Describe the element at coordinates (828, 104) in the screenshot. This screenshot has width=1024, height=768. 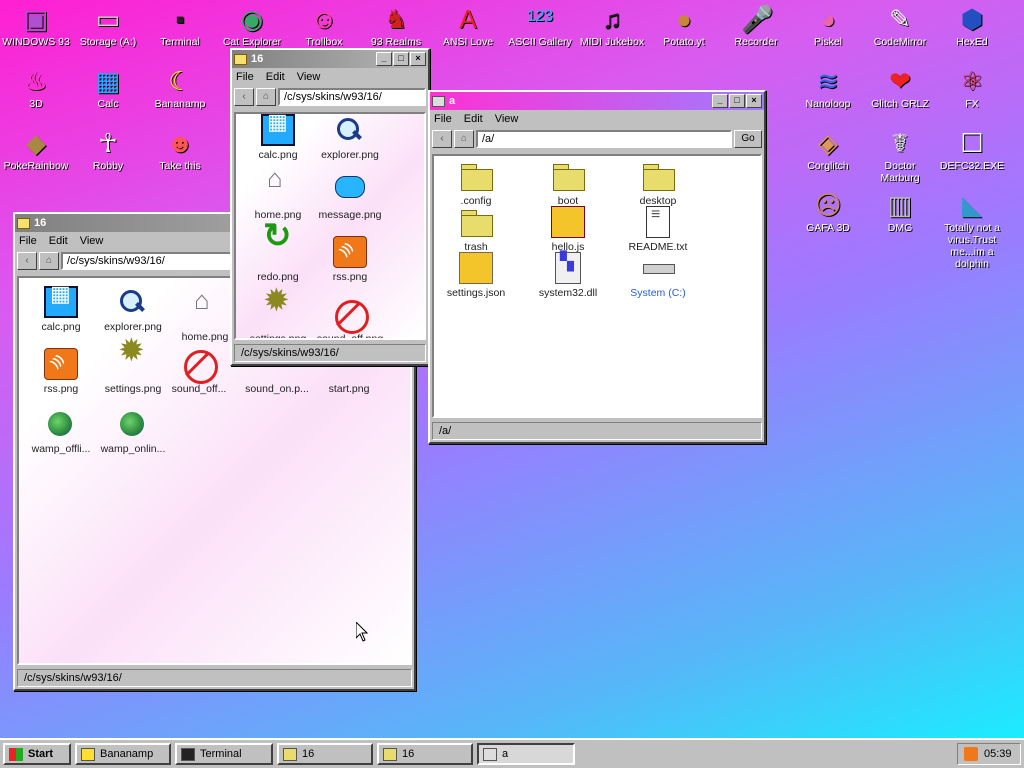
I see `desktop-icon-label: Nanoloop` at that location.